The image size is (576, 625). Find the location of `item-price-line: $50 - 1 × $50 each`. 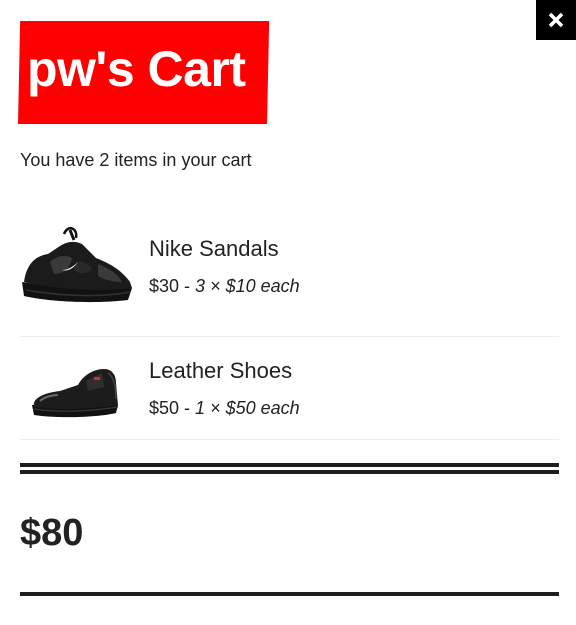

item-price-line: $50 - 1 × $50 each is located at coordinates (224, 408).